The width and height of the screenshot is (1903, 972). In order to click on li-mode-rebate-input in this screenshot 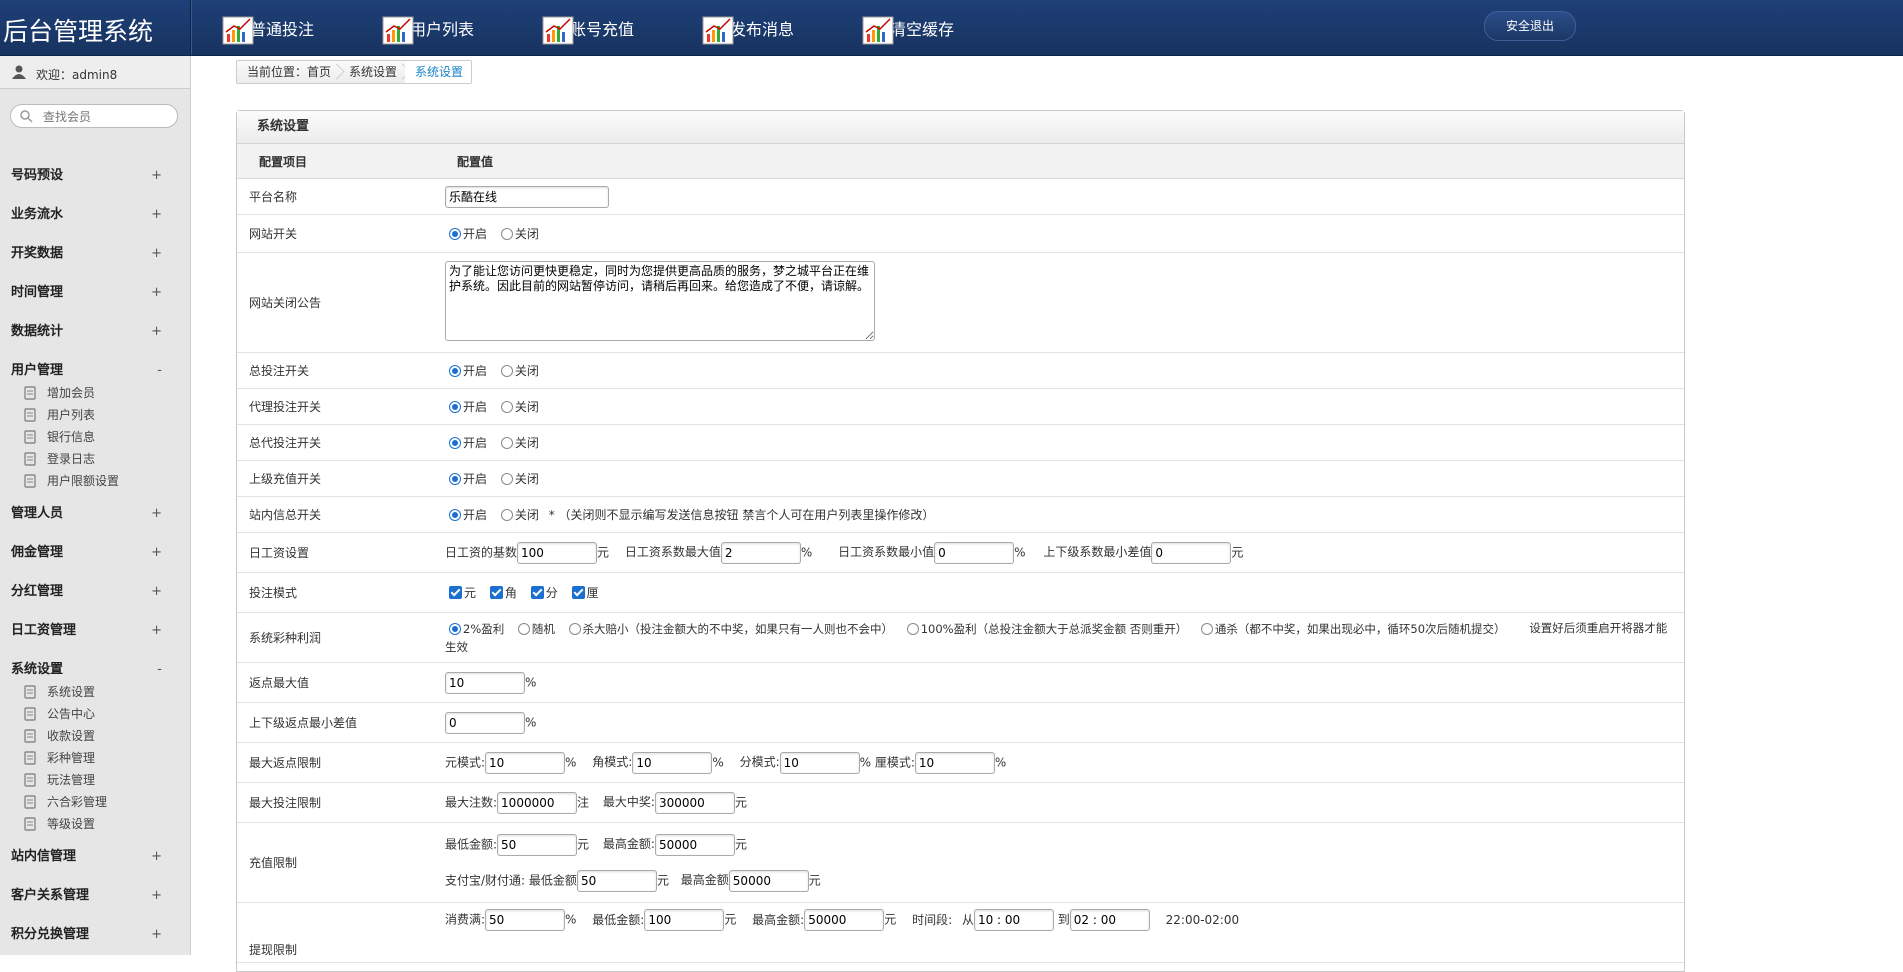, I will do `click(954, 762)`.